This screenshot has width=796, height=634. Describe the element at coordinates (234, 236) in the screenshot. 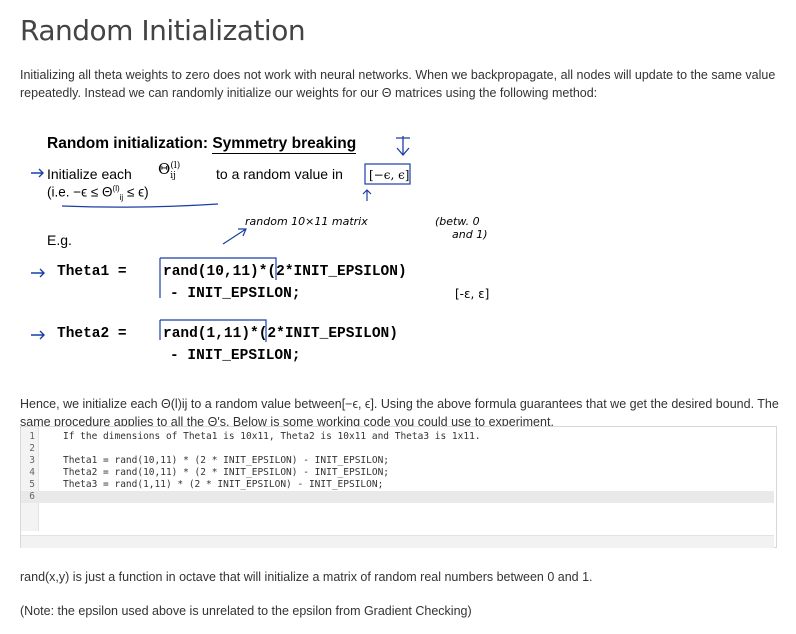

I see `pen-diag-arrow-icon` at that location.